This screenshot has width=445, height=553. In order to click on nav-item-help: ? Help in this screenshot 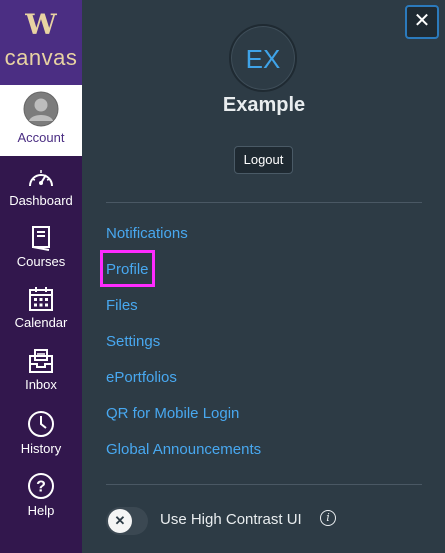, I will do `click(41, 495)`.